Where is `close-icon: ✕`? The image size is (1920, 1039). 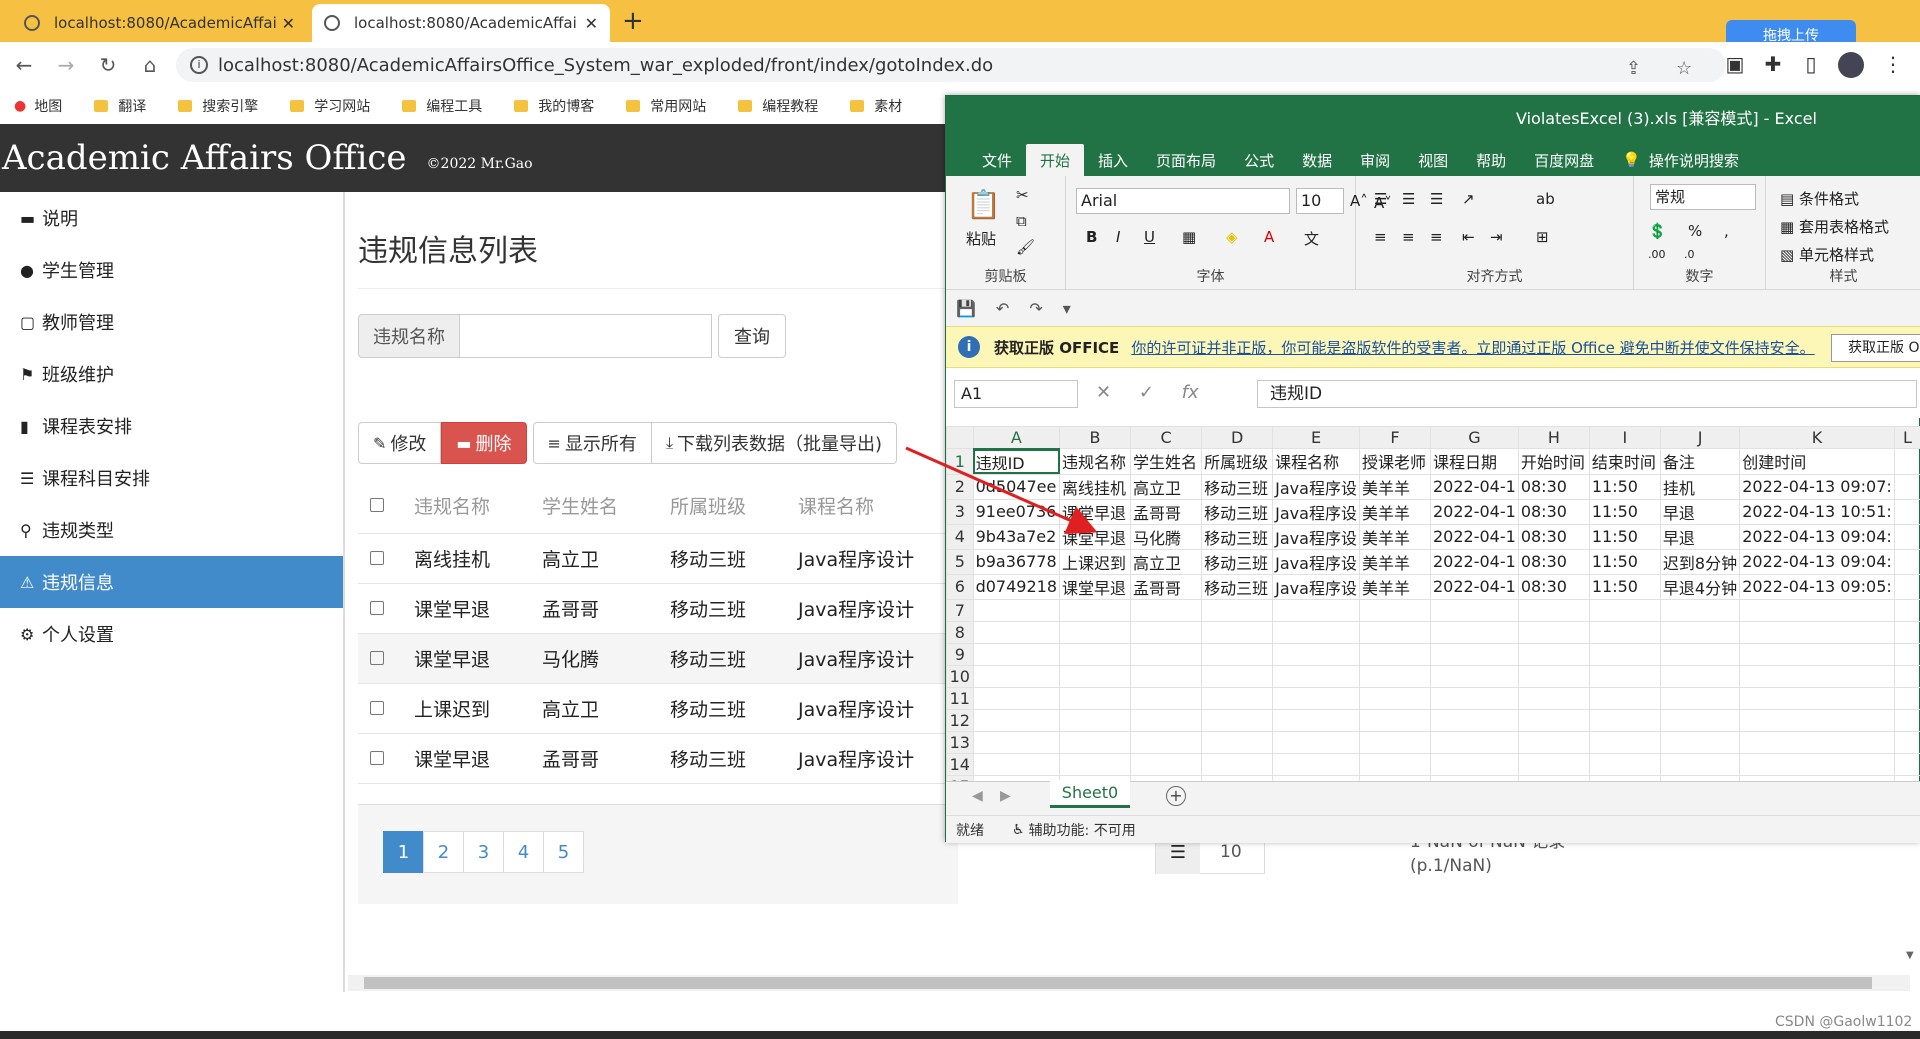 close-icon: ✕ is located at coordinates (591, 23).